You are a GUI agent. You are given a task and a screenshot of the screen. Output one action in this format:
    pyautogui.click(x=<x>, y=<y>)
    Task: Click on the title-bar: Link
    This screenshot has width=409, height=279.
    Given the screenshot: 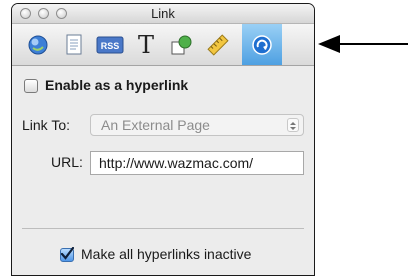 What is the action you would take?
    pyautogui.click(x=163, y=14)
    